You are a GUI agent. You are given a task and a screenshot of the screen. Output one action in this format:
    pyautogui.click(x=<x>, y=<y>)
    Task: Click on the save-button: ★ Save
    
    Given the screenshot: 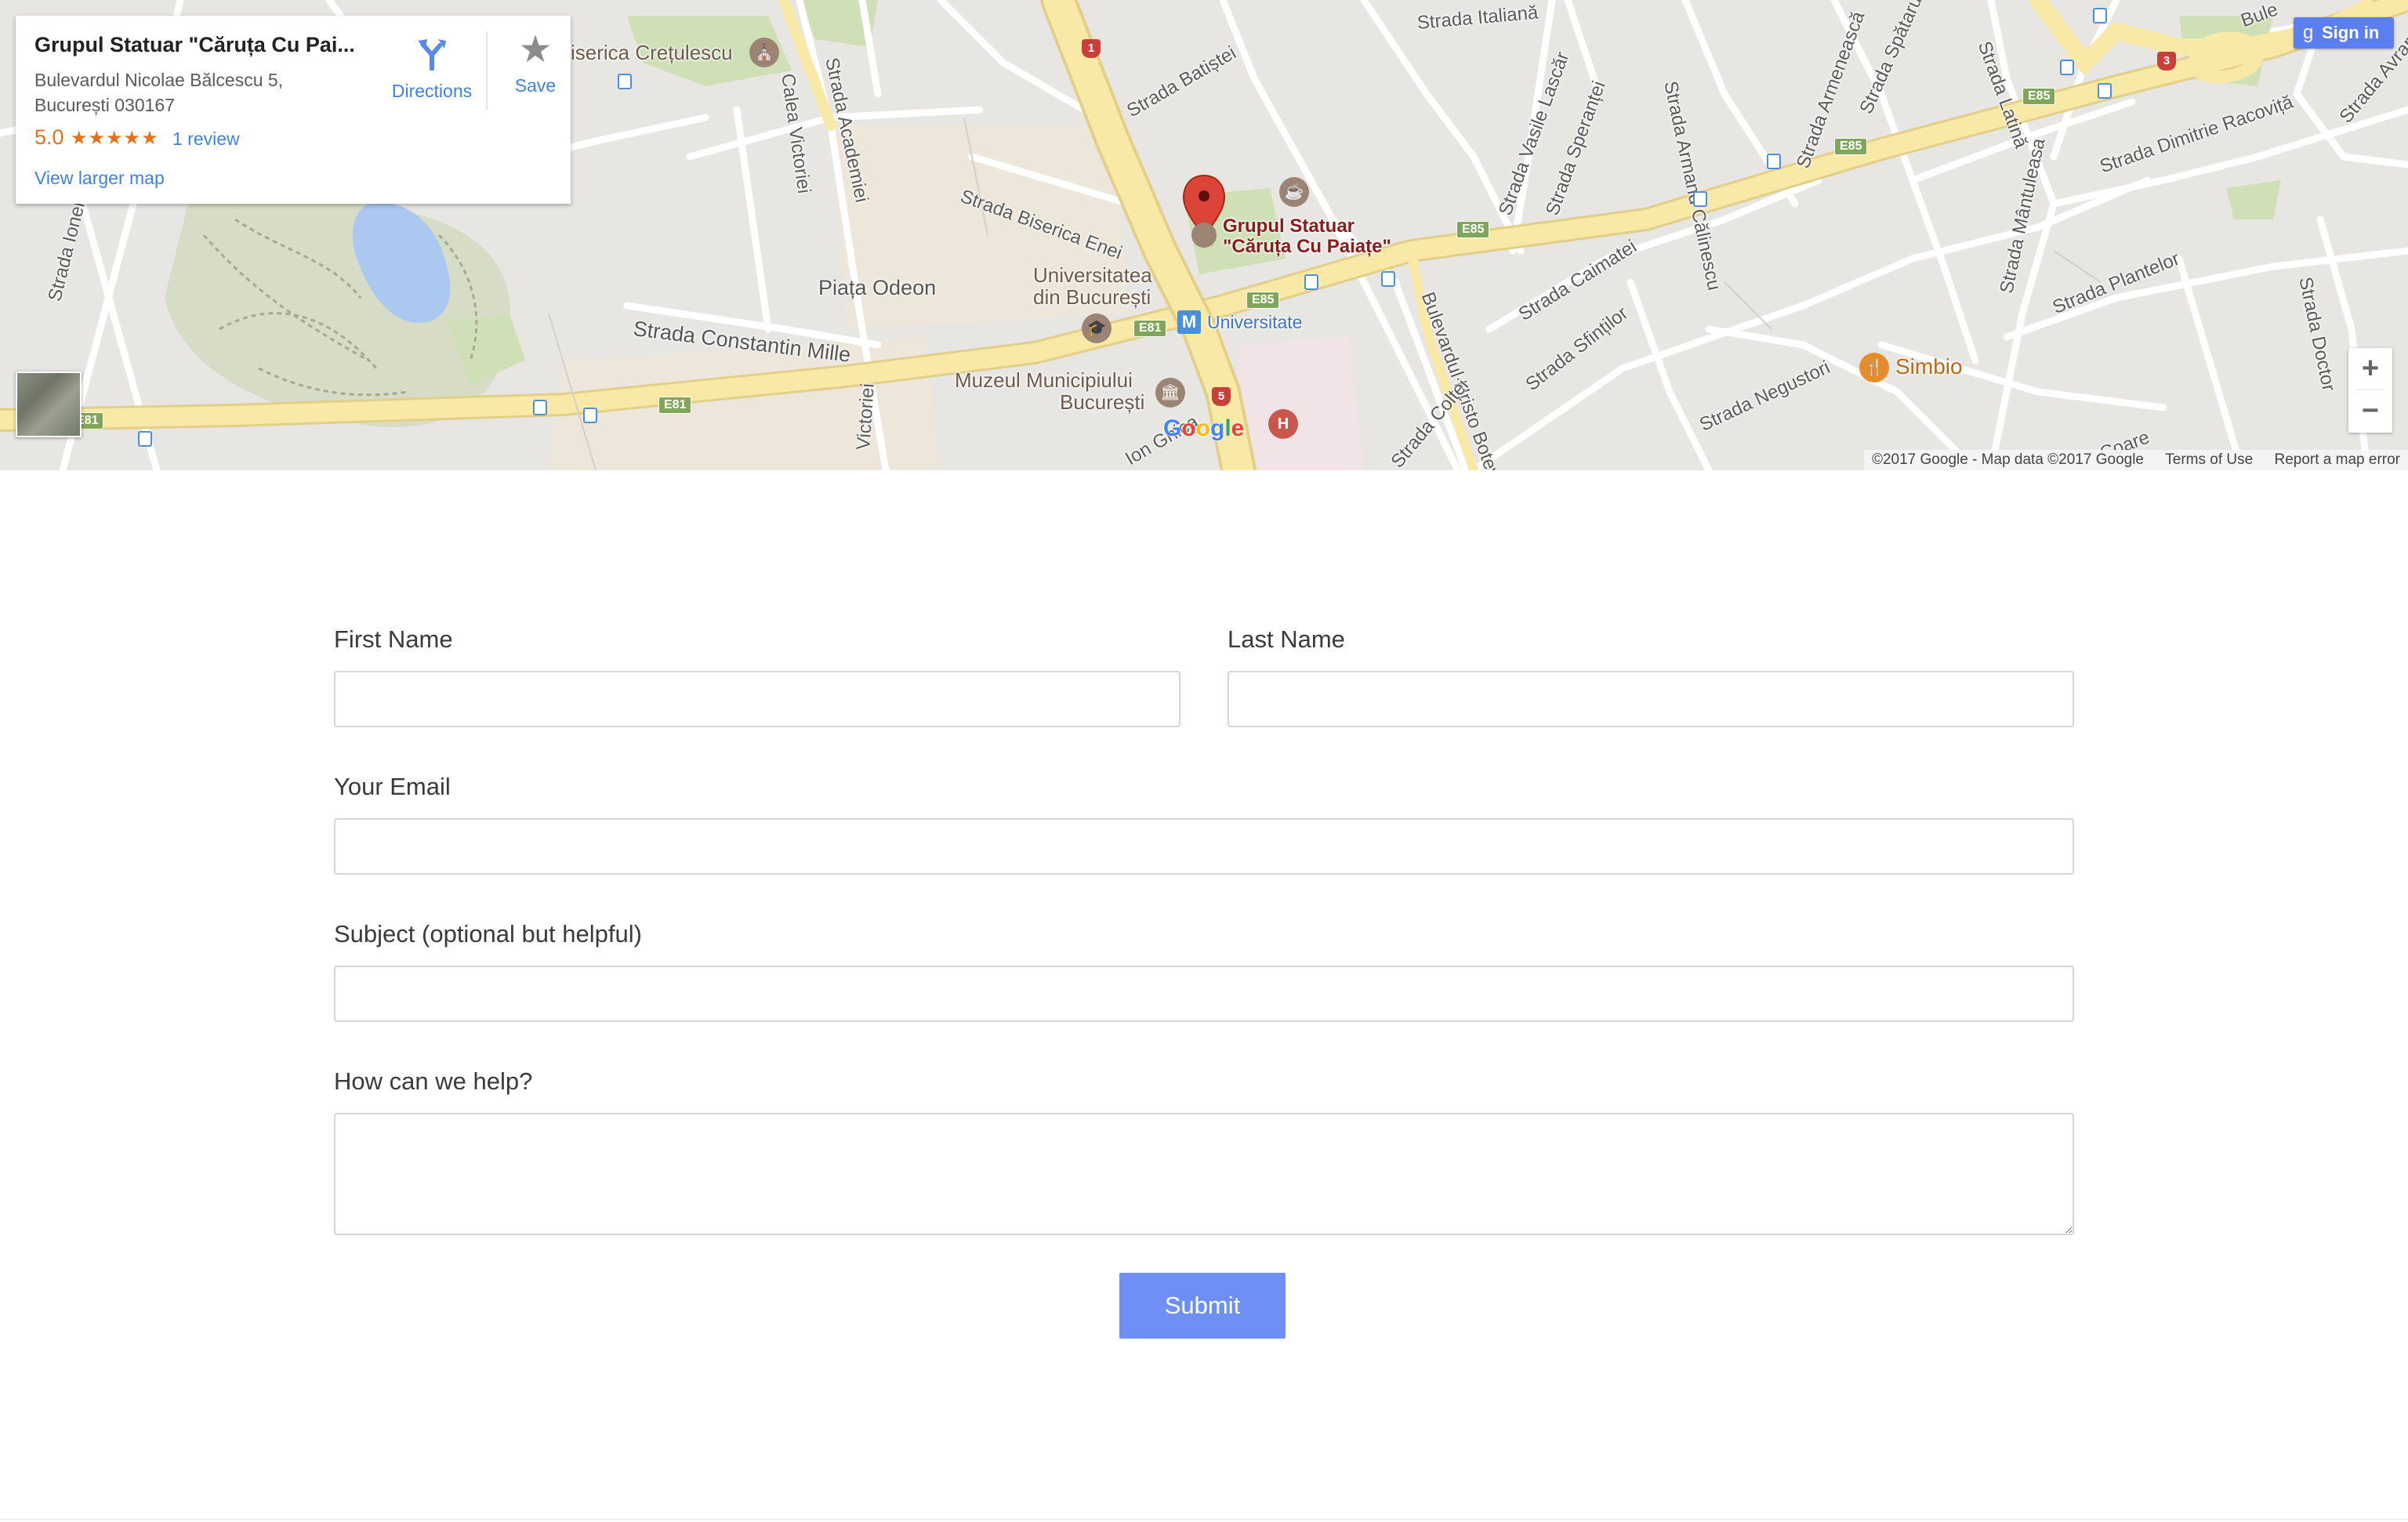 What is the action you would take?
    pyautogui.click(x=535, y=63)
    